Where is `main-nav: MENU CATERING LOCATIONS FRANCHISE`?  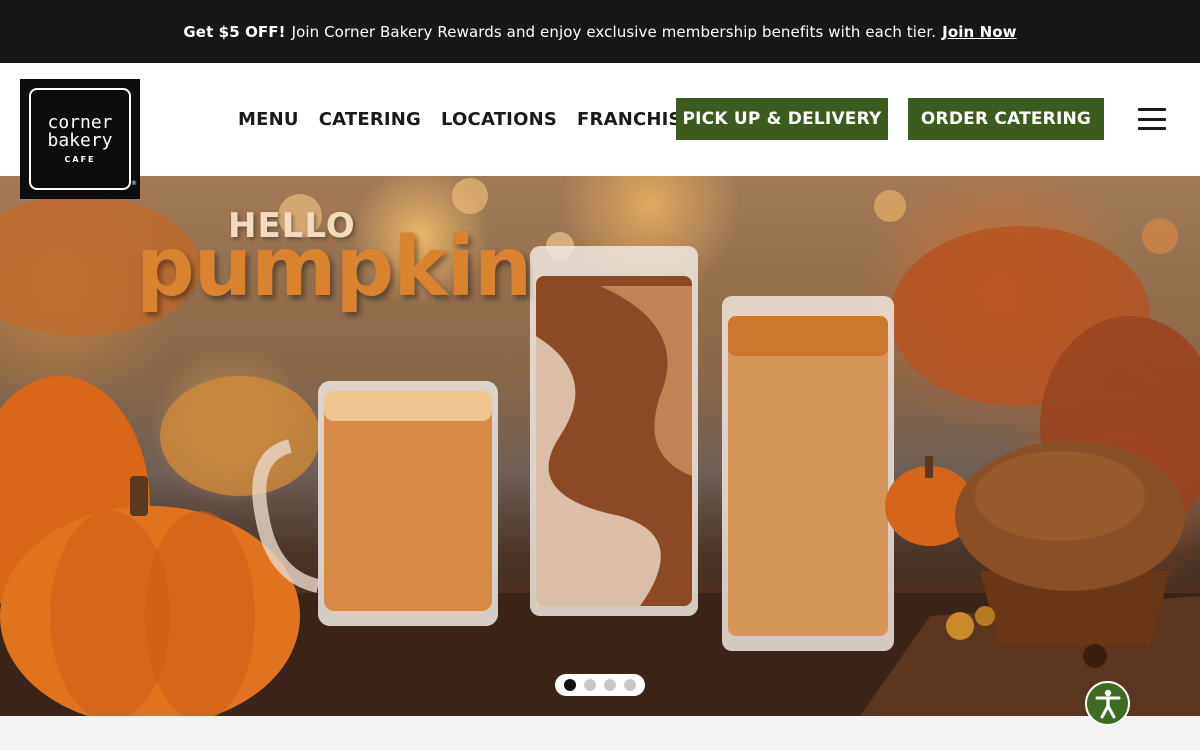
main-nav: MENU CATERING LOCATIONS FRANCHISE is located at coordinates (476, 119).